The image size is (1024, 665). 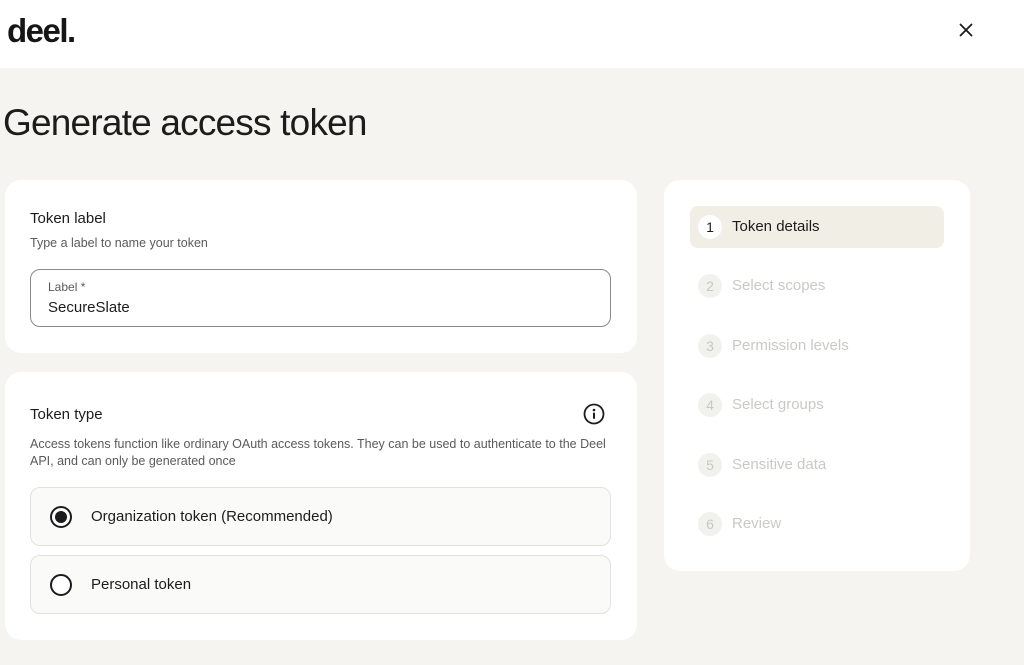 What do you see at coordinates (512, 34) in the screenshot?
I see `top-bar: deel.` at bounding box center [512, 34].